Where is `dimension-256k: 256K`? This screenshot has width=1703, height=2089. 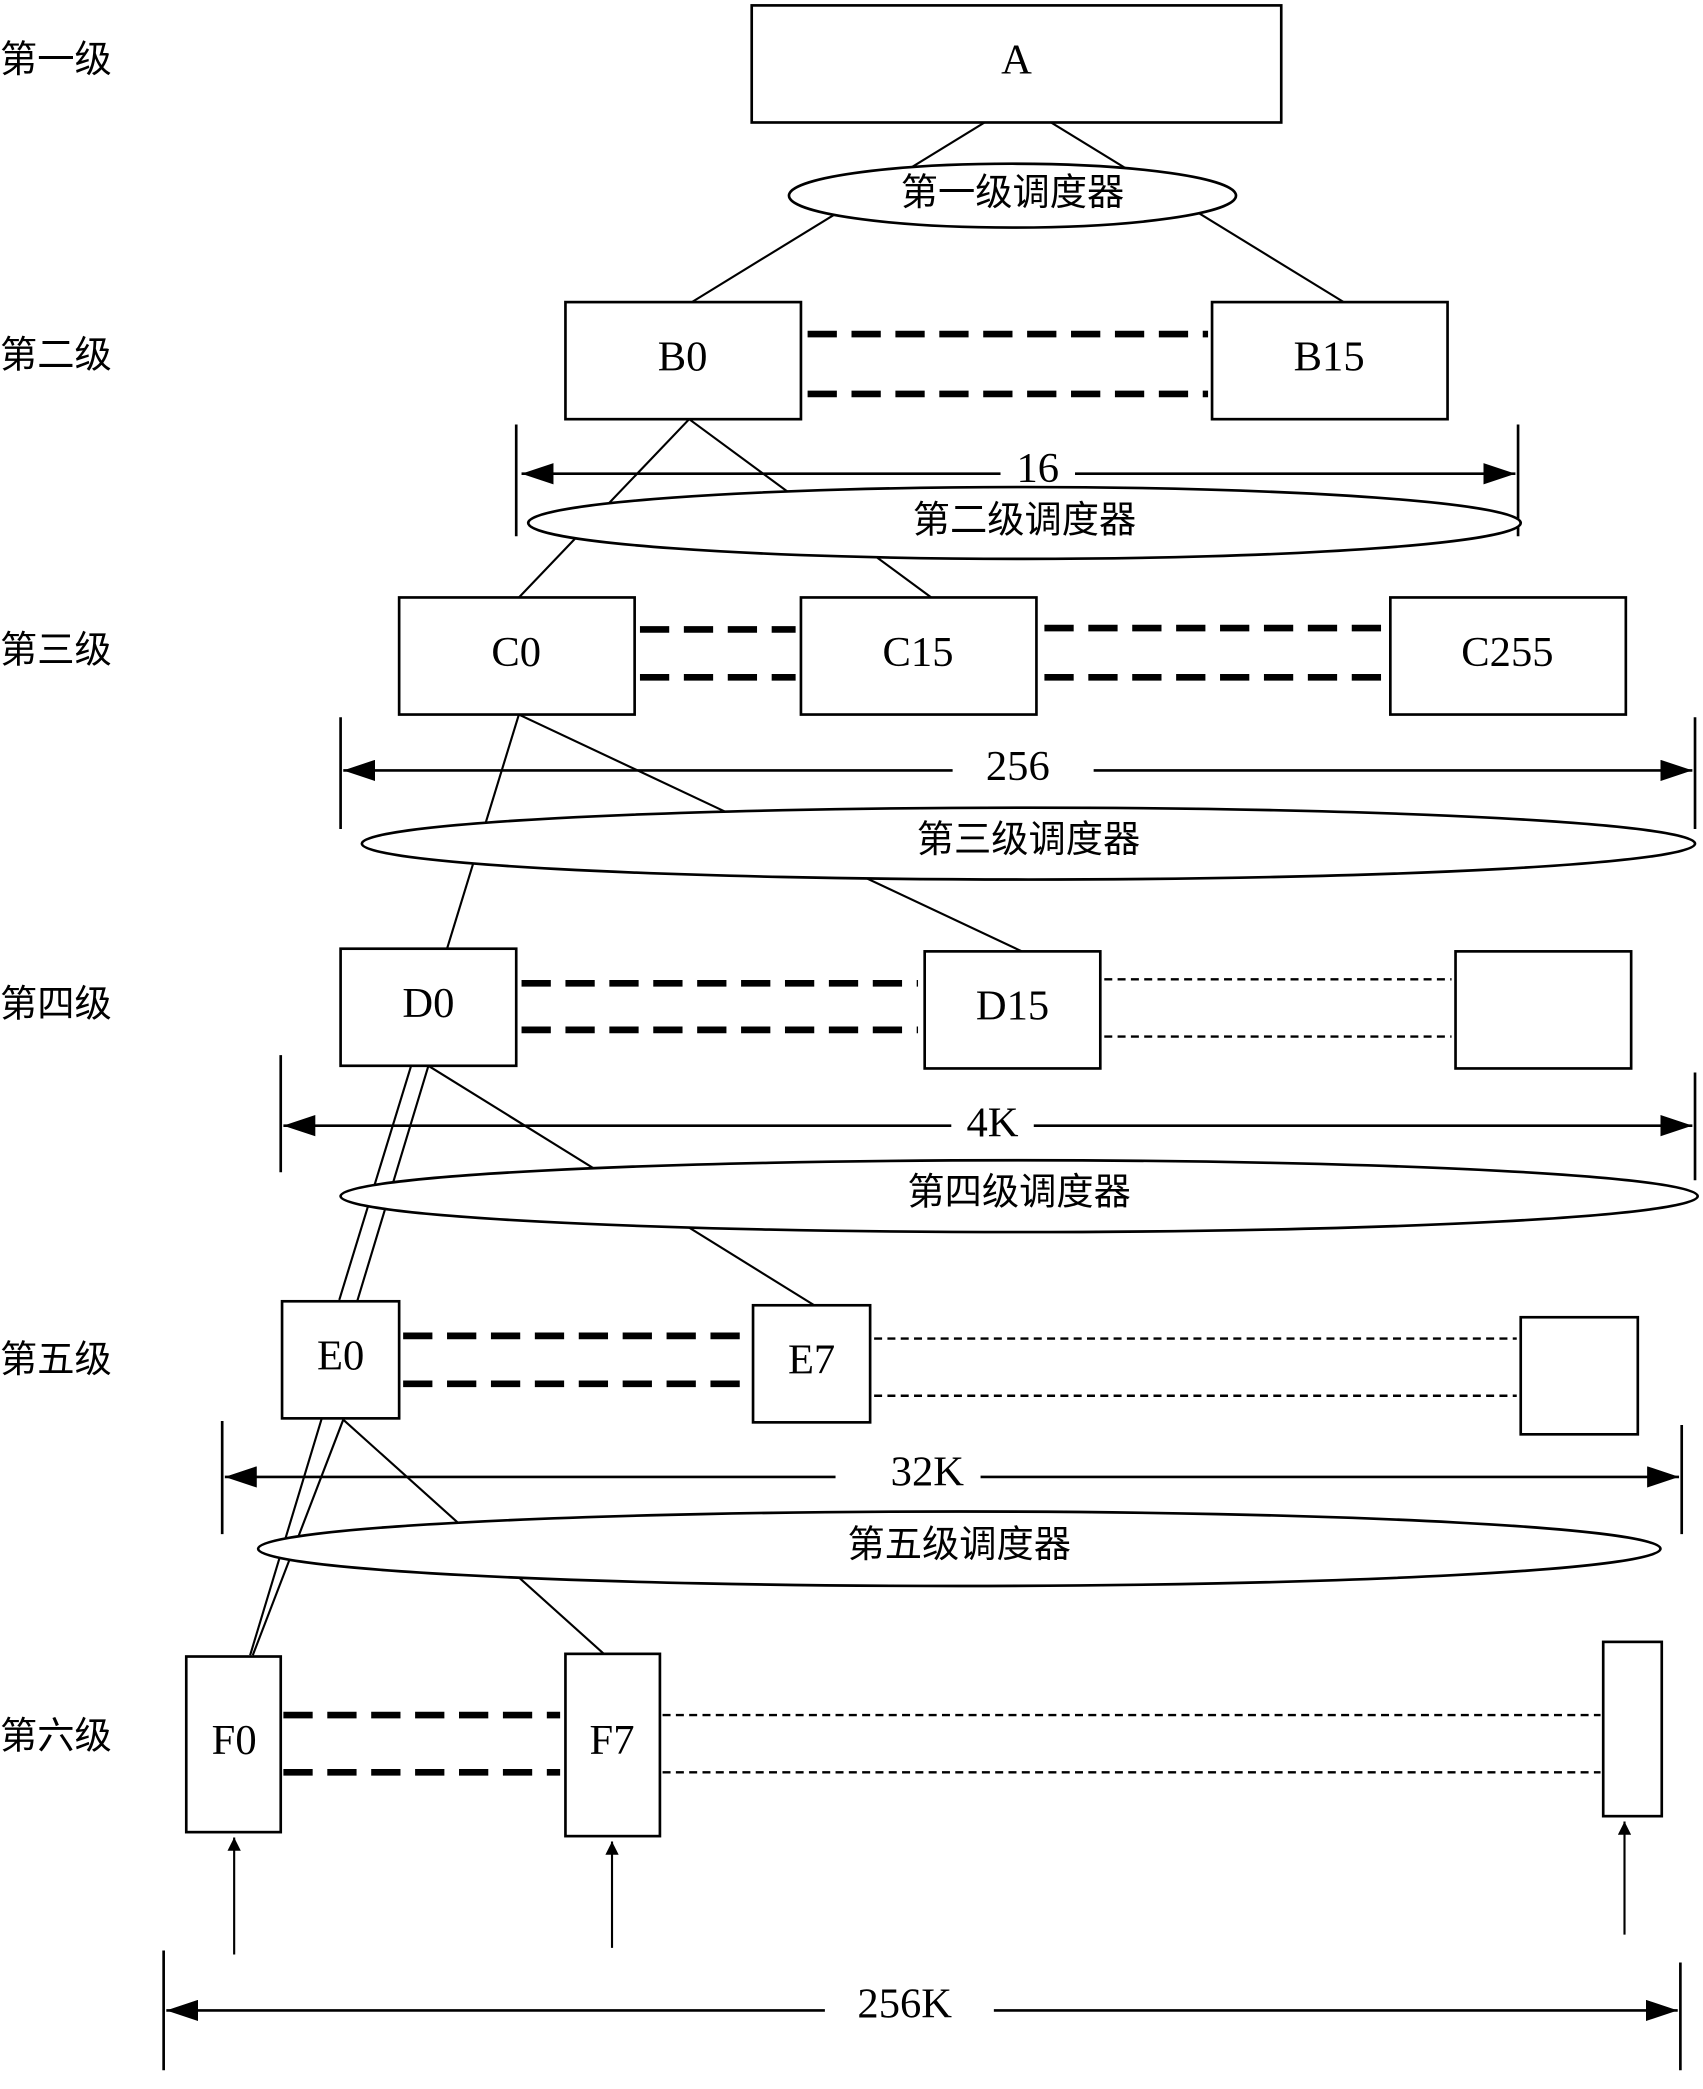
dimension-256k: 256K is located at coordinates (922, 2010).